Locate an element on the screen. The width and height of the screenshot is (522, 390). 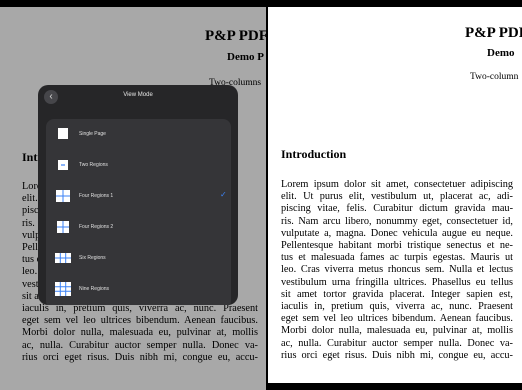
nine-regions-icon is located at coordinates (63, 289).